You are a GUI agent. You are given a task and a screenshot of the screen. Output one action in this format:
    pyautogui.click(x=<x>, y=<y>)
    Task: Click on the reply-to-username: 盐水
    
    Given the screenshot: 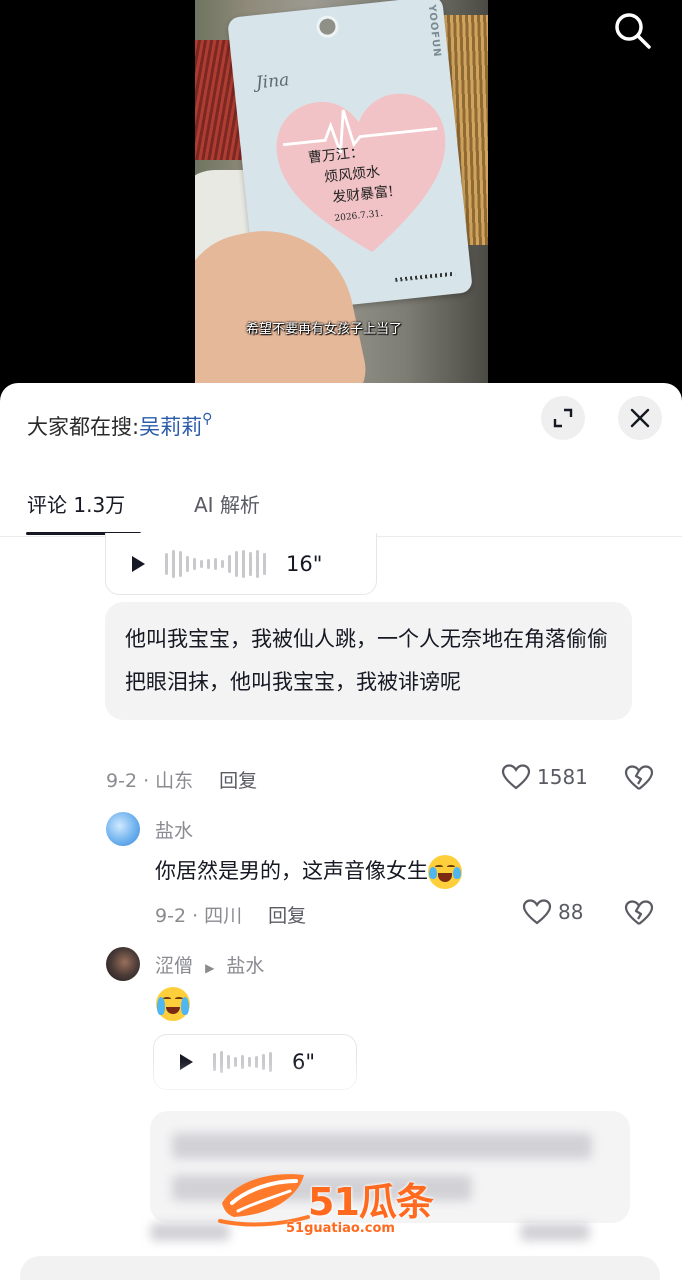 What is the action you would take?
    pyautogui.click(x=245, y=966)
    